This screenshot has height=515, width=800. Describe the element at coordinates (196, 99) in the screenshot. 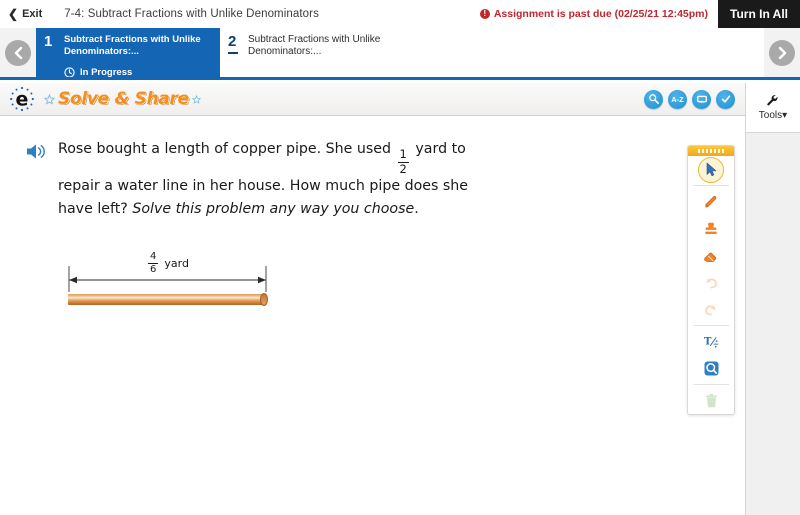

I see `star-icon-right` at that location.